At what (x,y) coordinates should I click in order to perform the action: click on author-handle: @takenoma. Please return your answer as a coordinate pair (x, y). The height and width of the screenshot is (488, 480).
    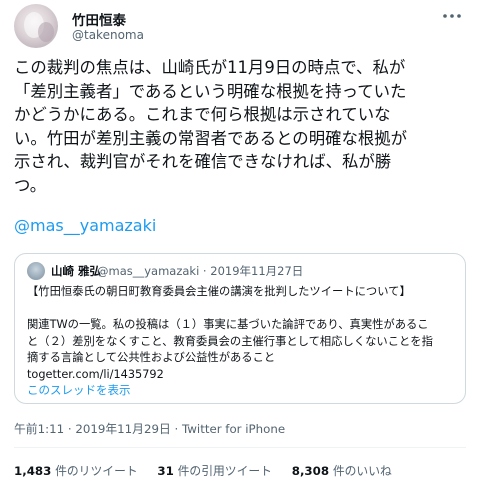
    Looking at the image, I should click on (108, 35).